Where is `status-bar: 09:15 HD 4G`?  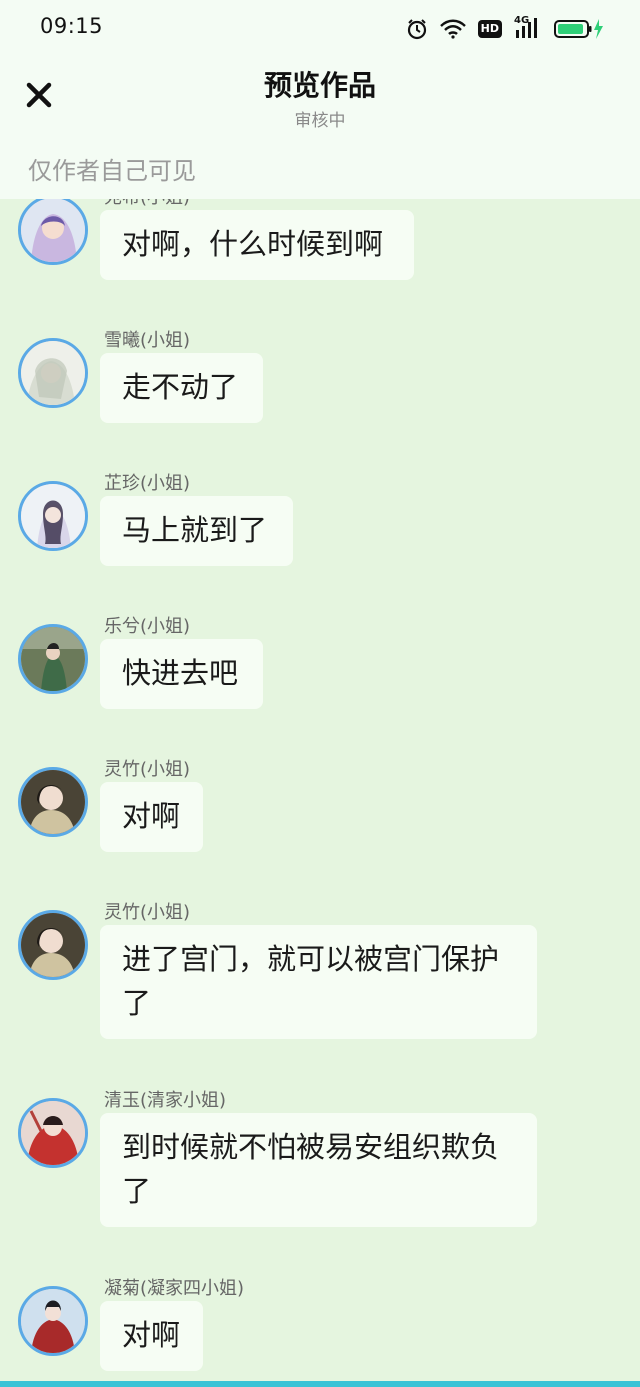
status-bar: 09:15 HD 4G is located at coordinates (320, 28).